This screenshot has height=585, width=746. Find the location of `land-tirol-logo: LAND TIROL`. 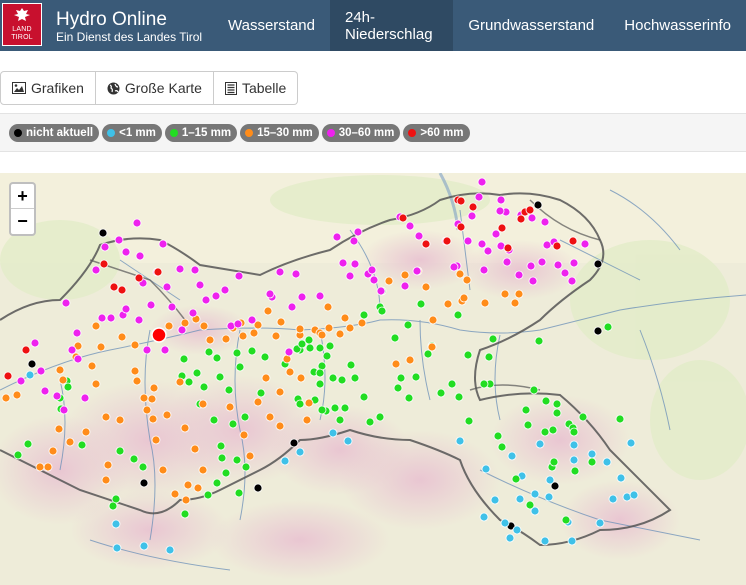

land-tirol-logo: LAND TIROL is located at coordinates (22, 24).